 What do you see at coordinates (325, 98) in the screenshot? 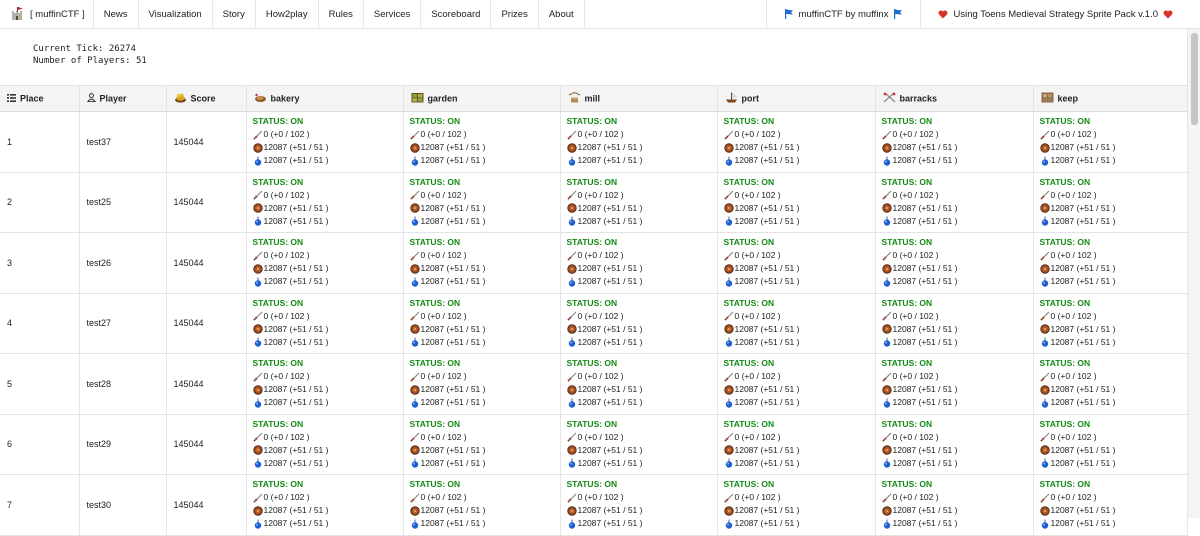
I see `header-service-bakery: bakery` at bounding box center [325, 98].